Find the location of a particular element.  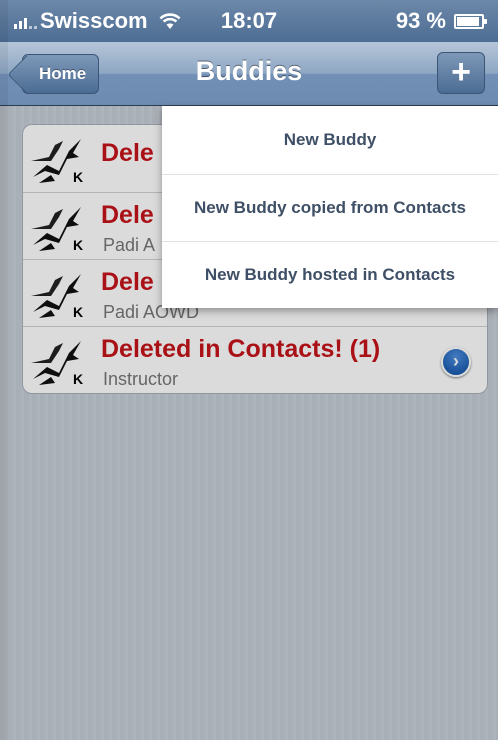

add-buddy-button: + is located at coordinates (461, 73).